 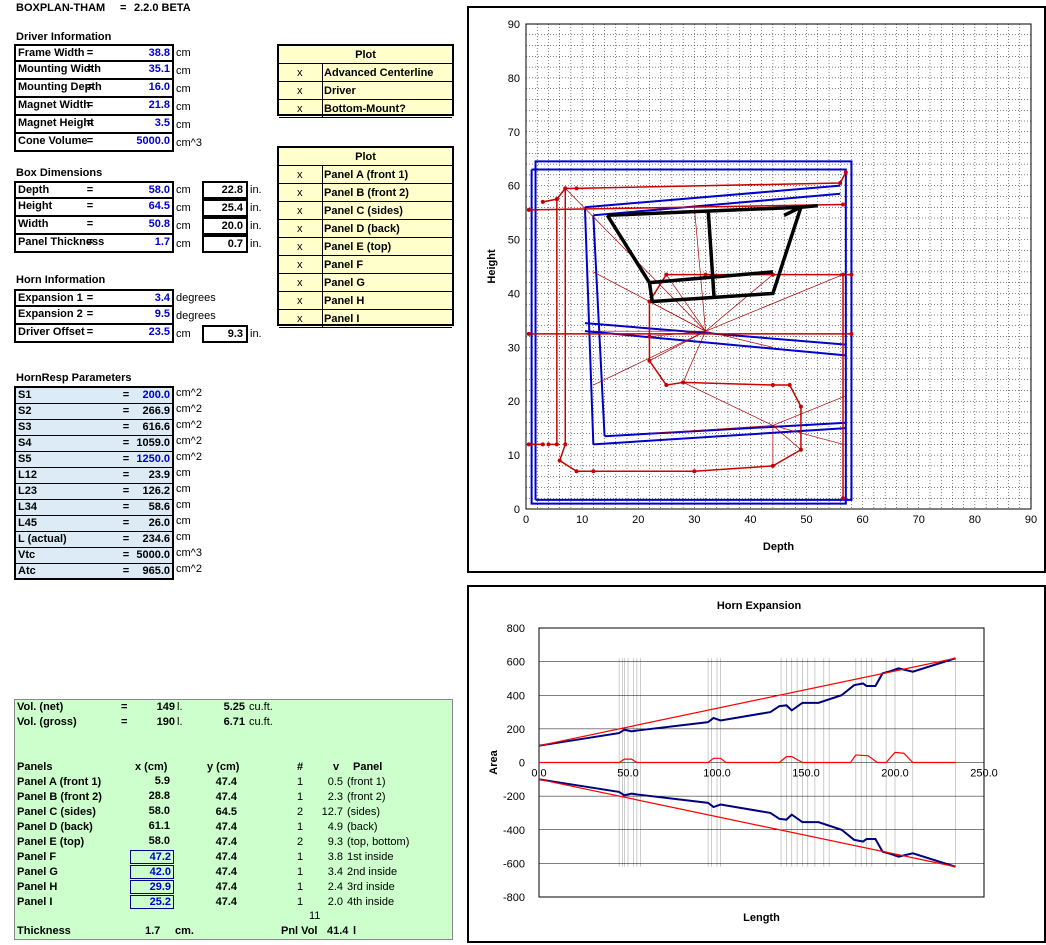 I want to click on layout-line, so click(x=553, y=322).